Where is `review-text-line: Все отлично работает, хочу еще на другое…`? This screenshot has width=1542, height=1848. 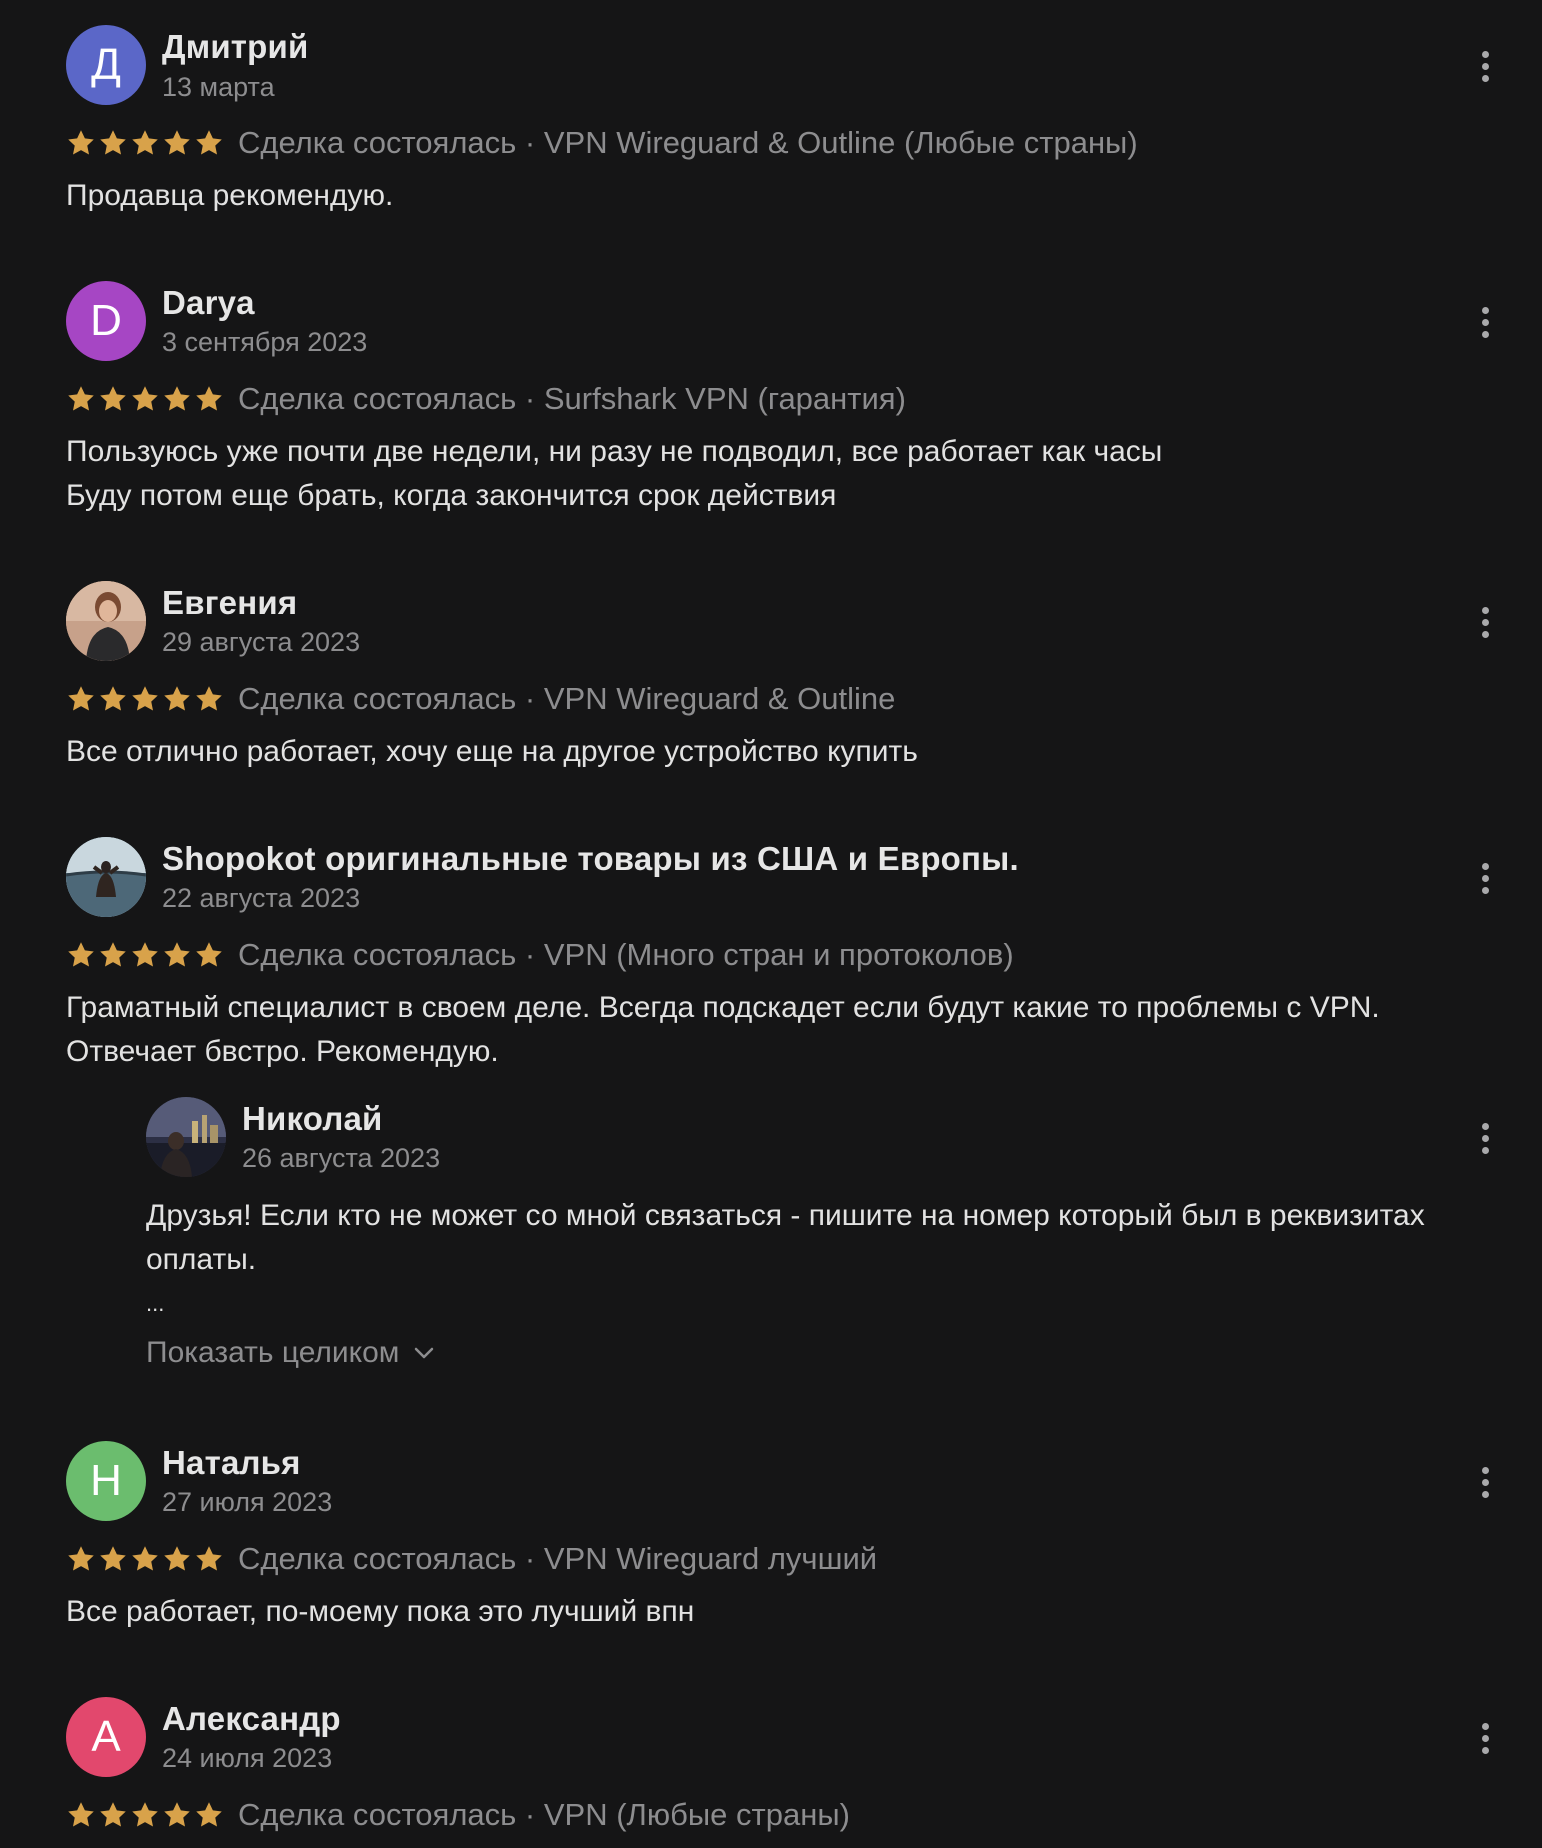 review-text-line: Все отлично работает, хочу еще на другое… is located at coordinates (492, 751).